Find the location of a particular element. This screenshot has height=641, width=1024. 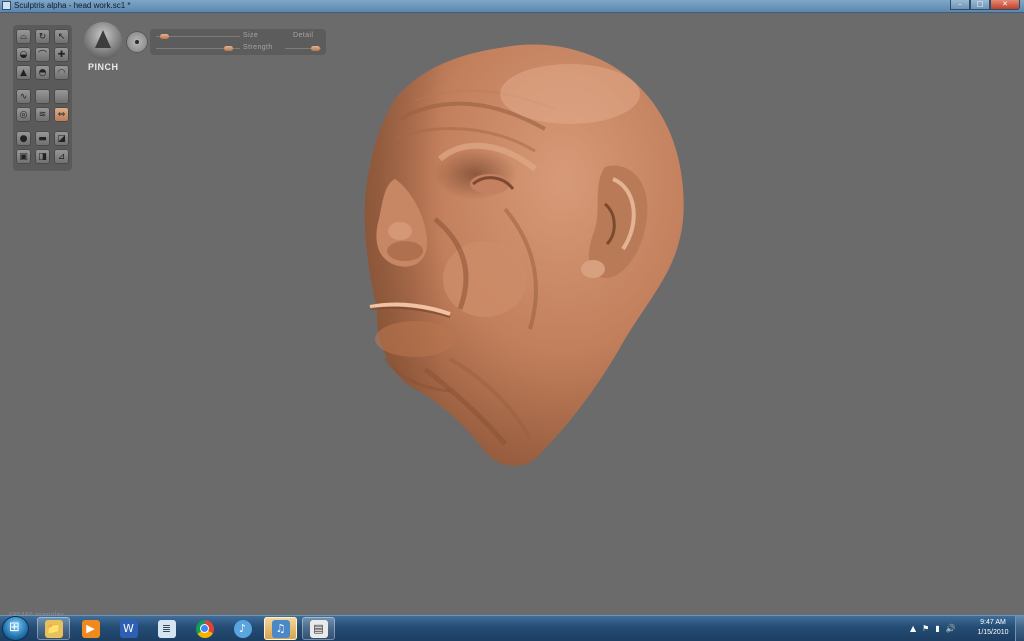

symmetry-icon: ◎ is located at coordinates (23, 114).